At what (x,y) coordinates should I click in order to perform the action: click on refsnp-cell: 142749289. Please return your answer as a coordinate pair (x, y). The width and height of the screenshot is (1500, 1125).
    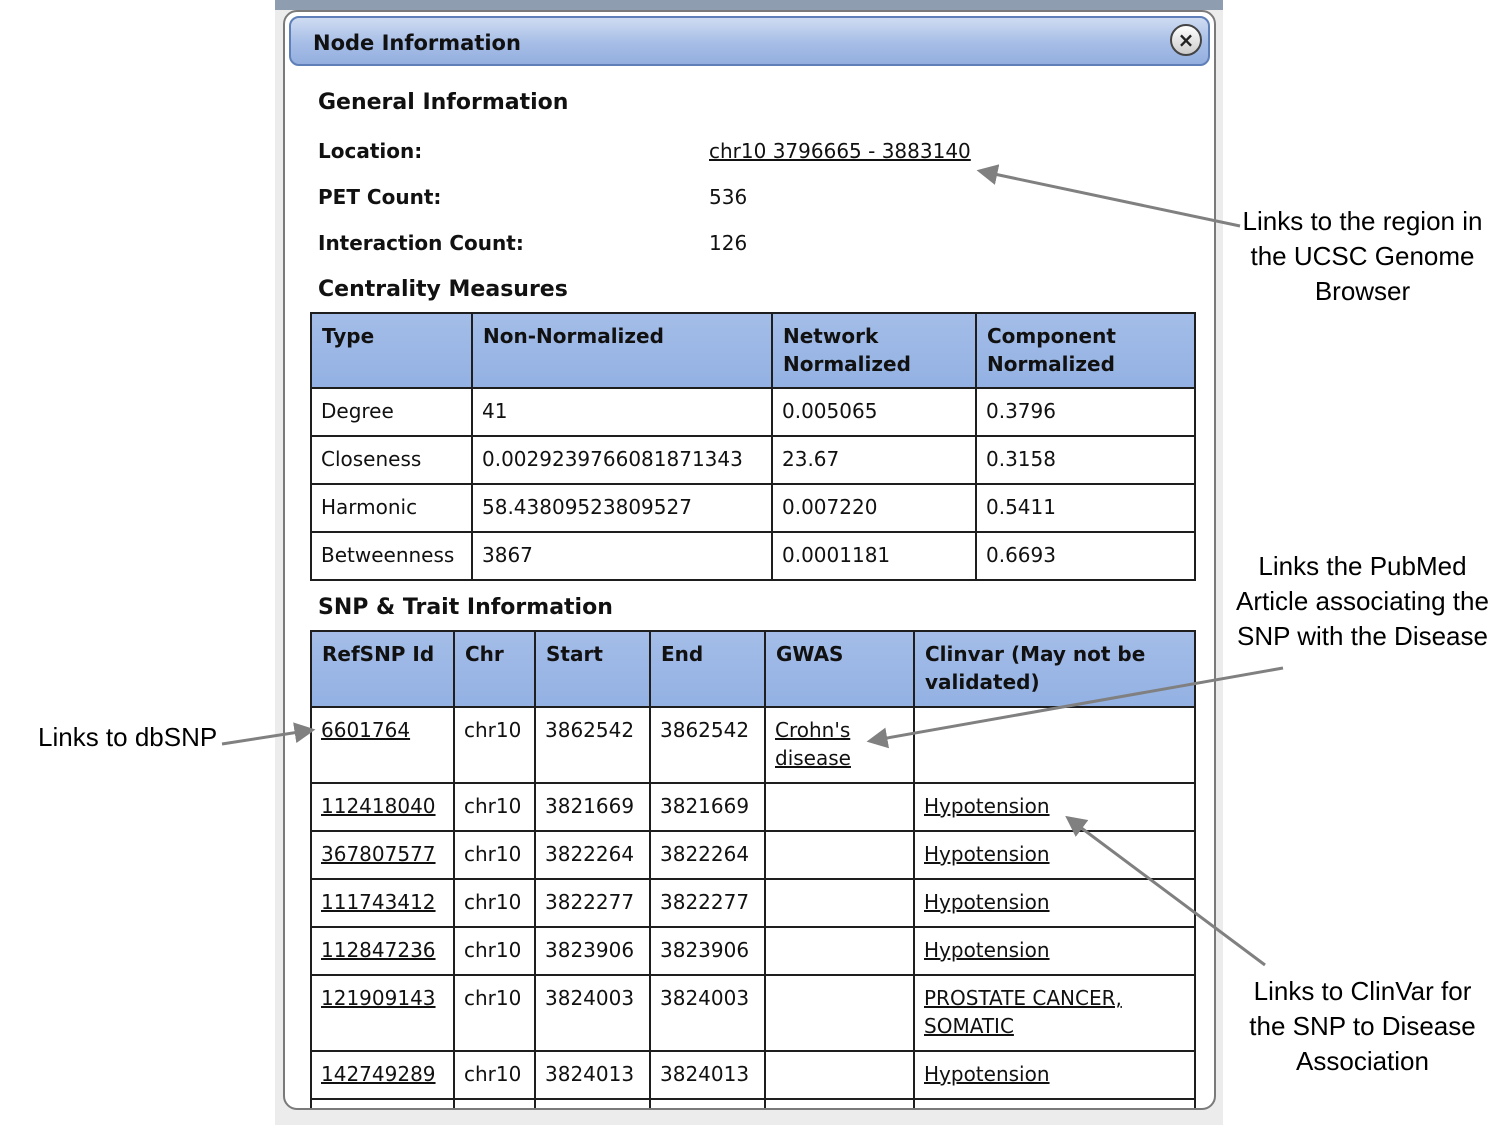
    Looking at the image, I should click on (382, 1075).